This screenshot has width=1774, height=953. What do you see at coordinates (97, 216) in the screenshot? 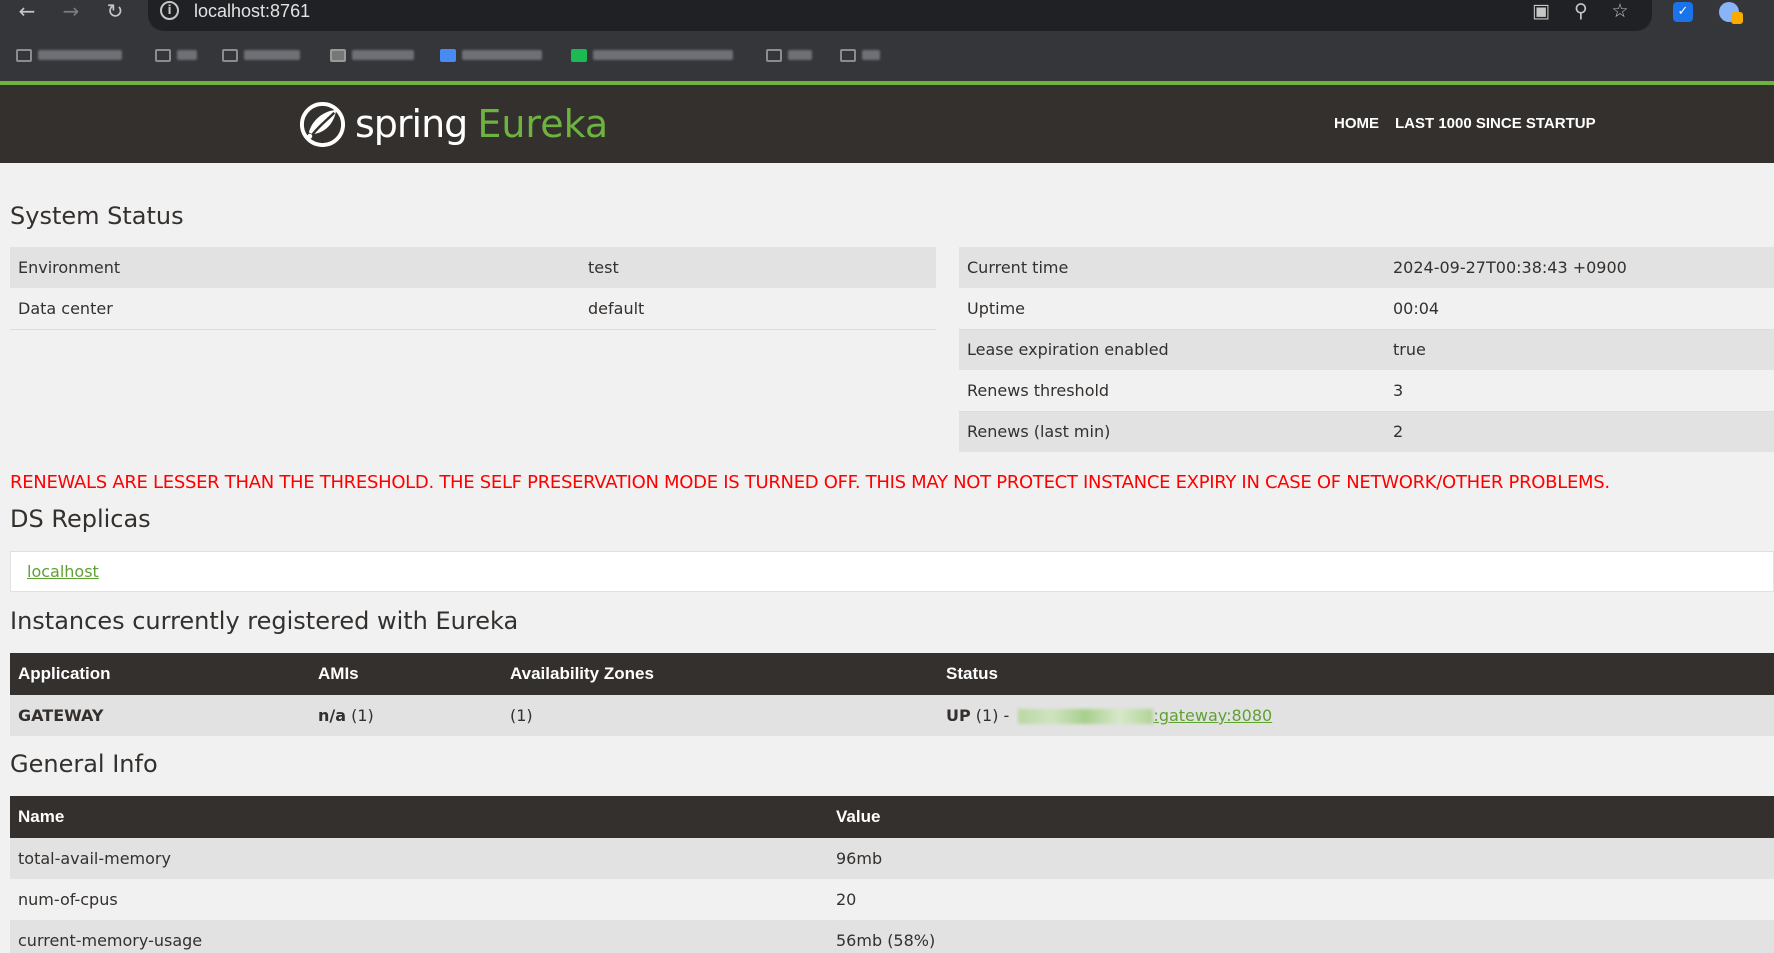
I see `system-status-heading: System Status` at bounding box center [97, 216].